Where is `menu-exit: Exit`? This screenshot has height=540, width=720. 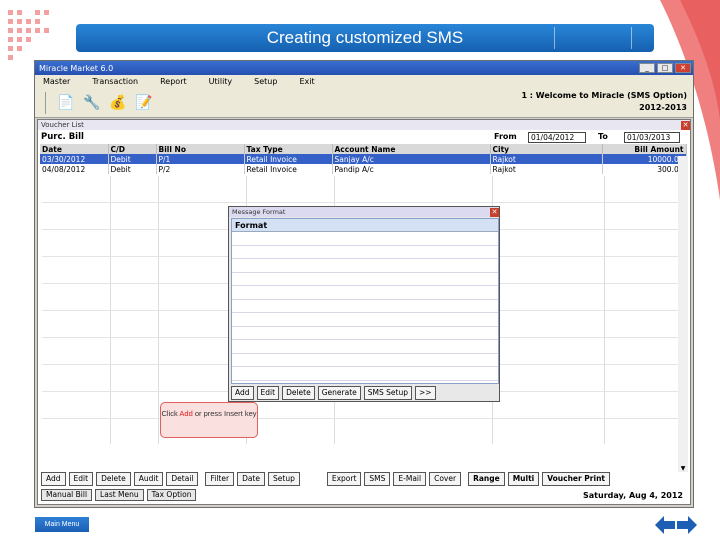
menu-exit: Exit is located at coordinates (306, 81).